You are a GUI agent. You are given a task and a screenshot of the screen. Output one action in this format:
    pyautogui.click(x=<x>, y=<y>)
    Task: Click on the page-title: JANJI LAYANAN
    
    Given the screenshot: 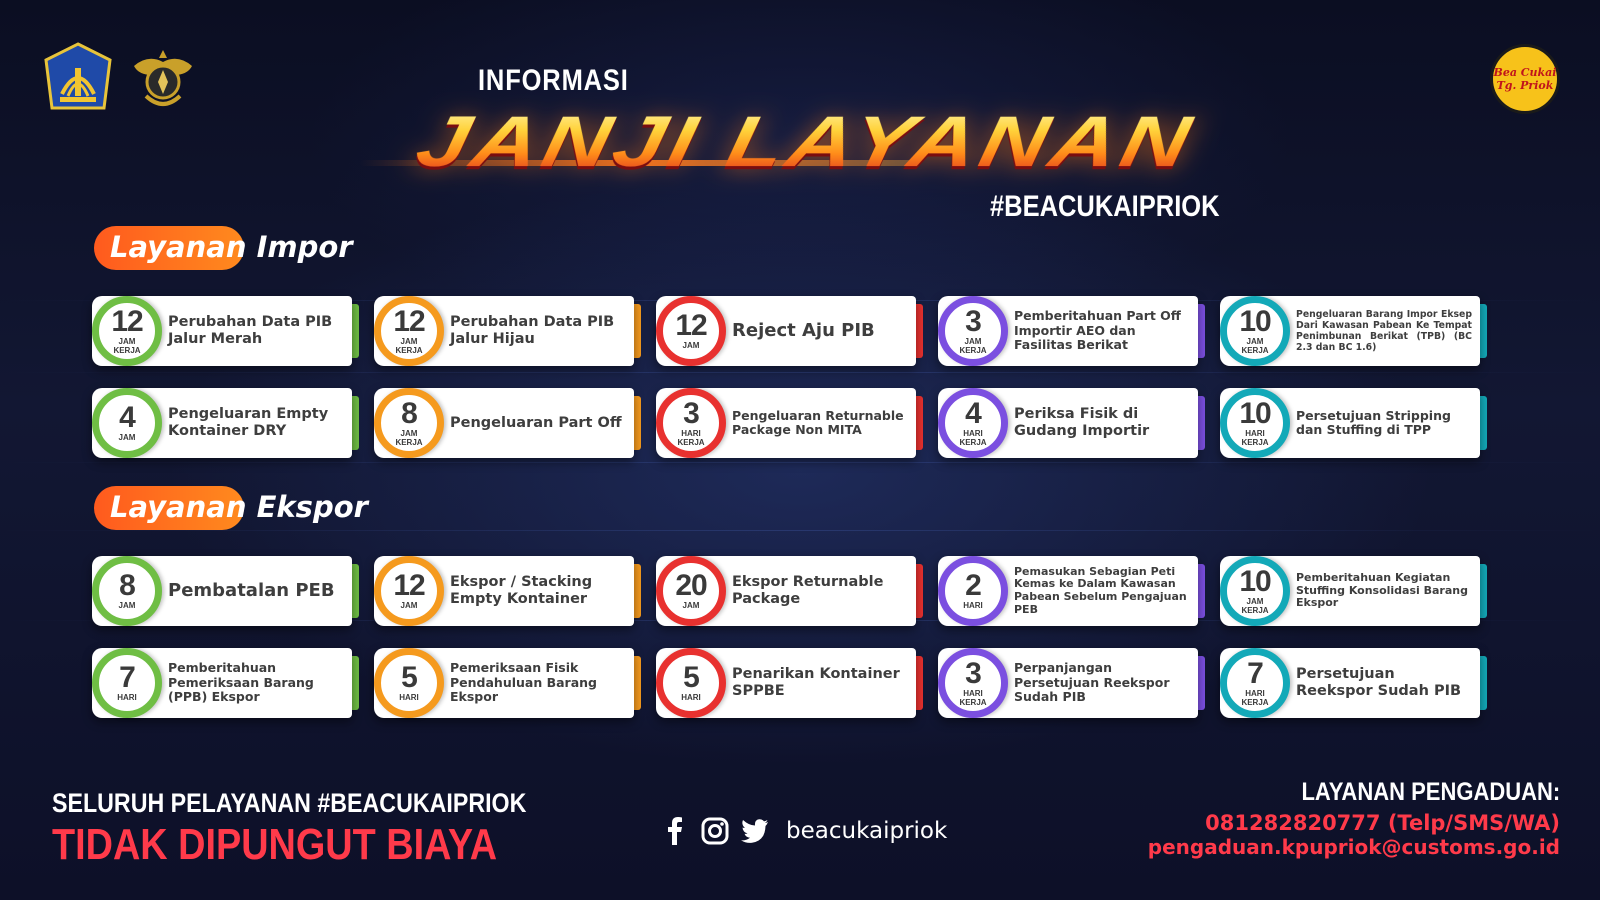 What is the action you would take?
    pyautogui.click(x=838, y=142)
    